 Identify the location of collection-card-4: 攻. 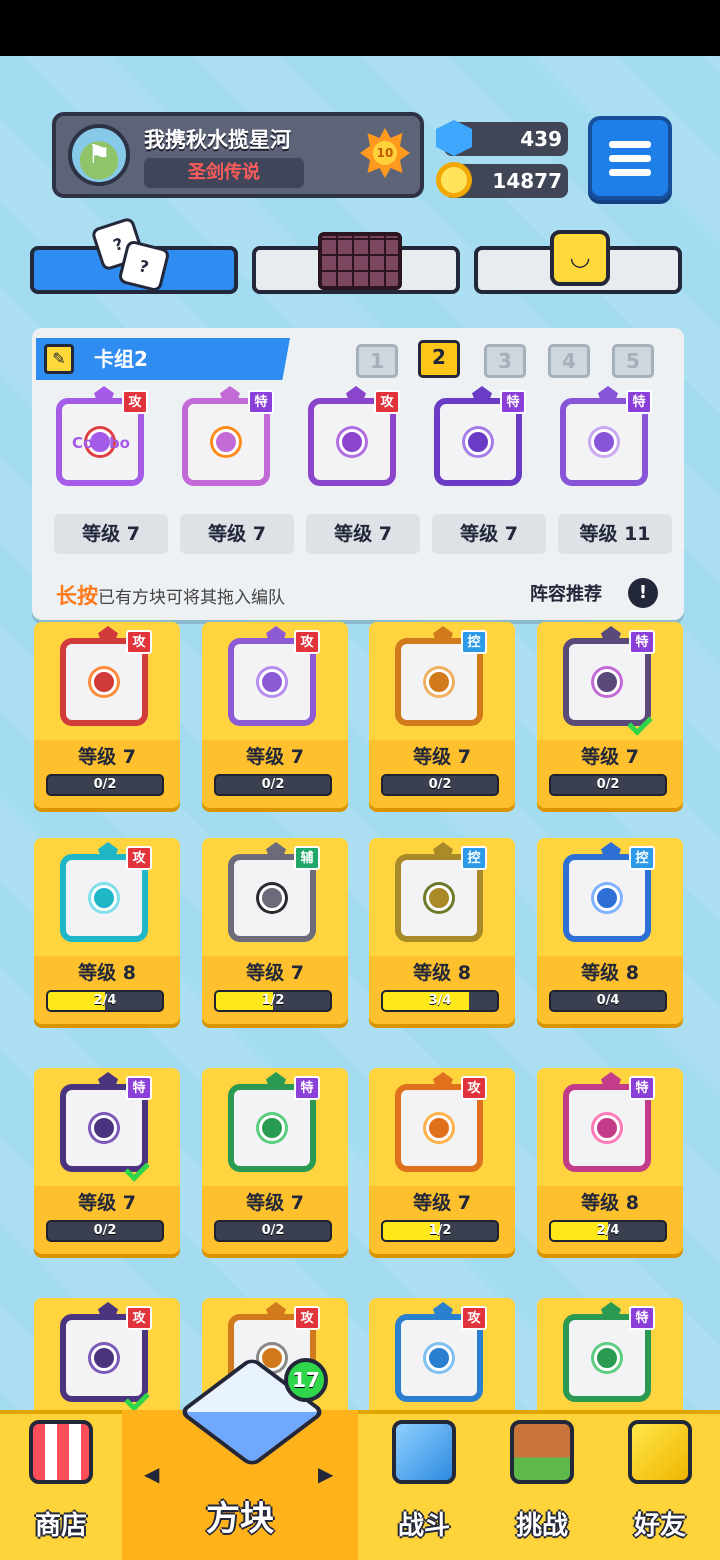
(105, 898).